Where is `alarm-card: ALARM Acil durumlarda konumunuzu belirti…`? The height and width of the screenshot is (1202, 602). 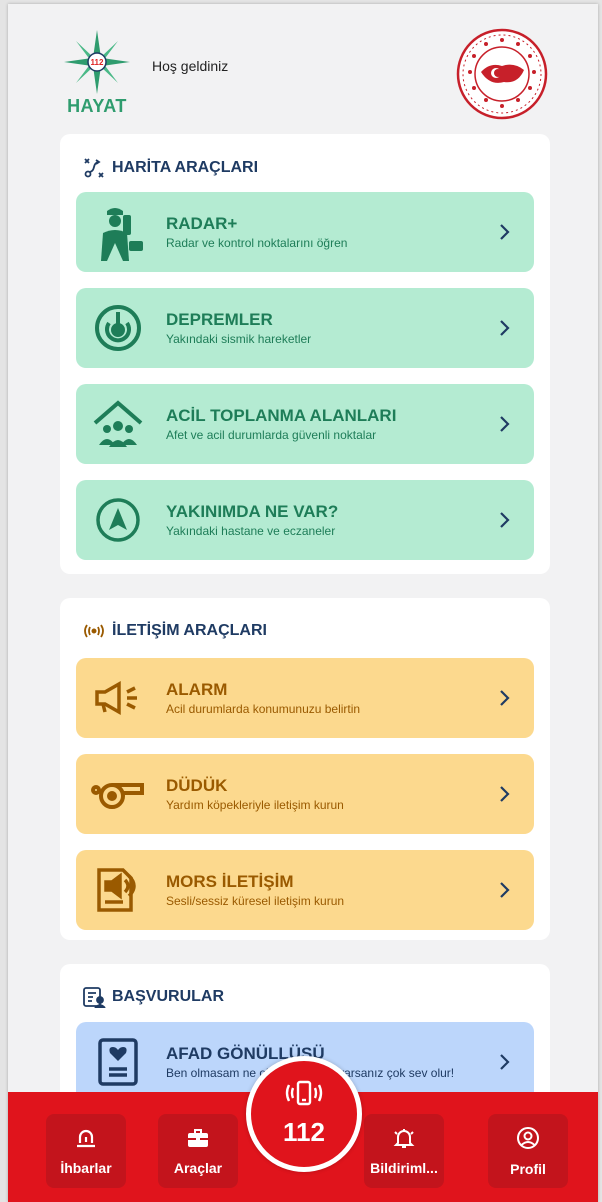
alarm-card: ALARM Acil durumlarda konumunuzu belirti… is located at coordinates (305, 698).